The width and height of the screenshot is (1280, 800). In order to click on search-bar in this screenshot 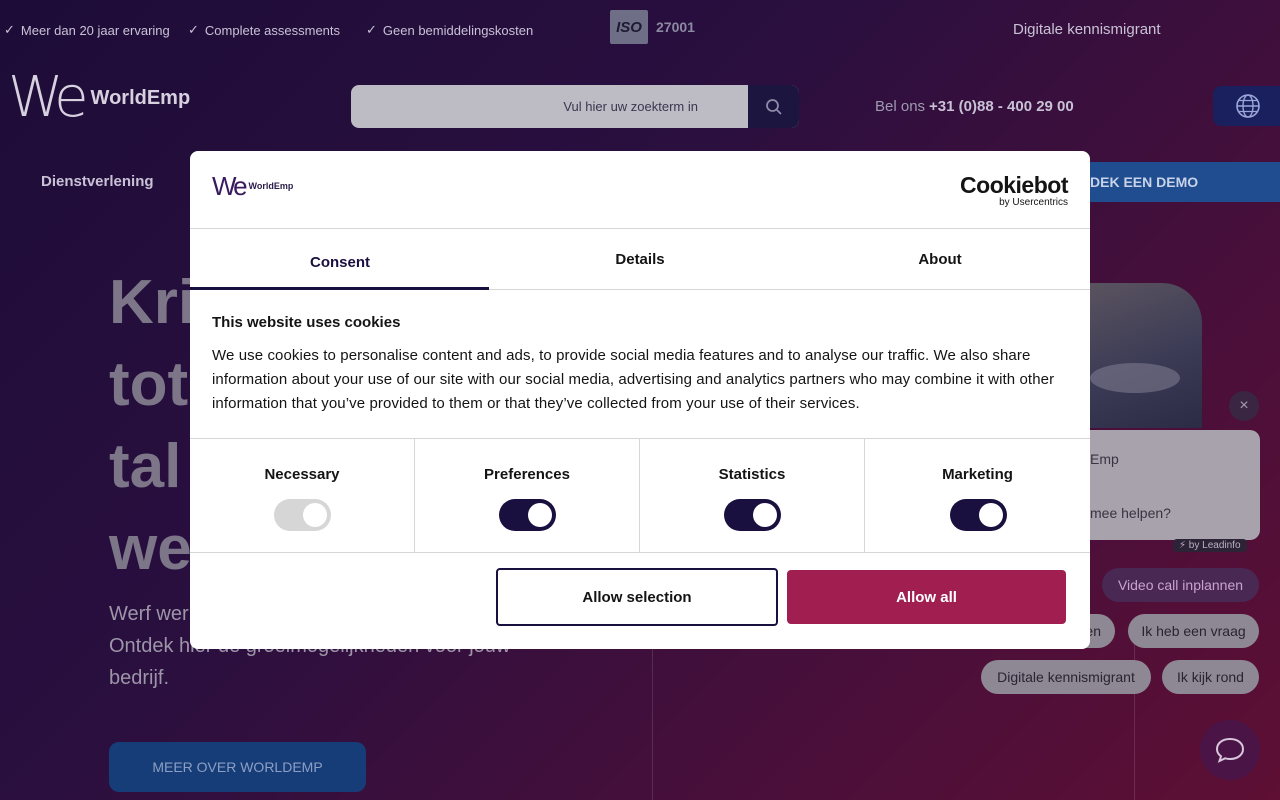, I will do `click(575, 106)`.